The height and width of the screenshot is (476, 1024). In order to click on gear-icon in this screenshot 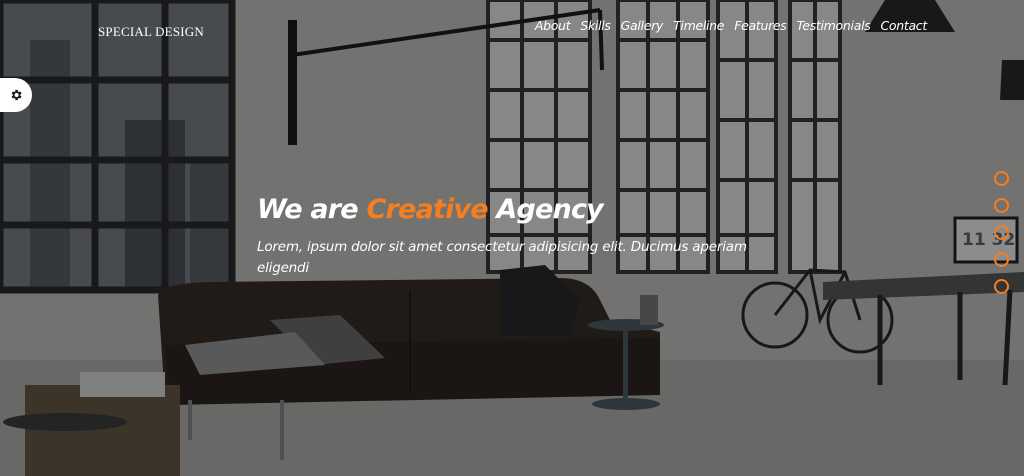, I will do `click(16, 95)`.